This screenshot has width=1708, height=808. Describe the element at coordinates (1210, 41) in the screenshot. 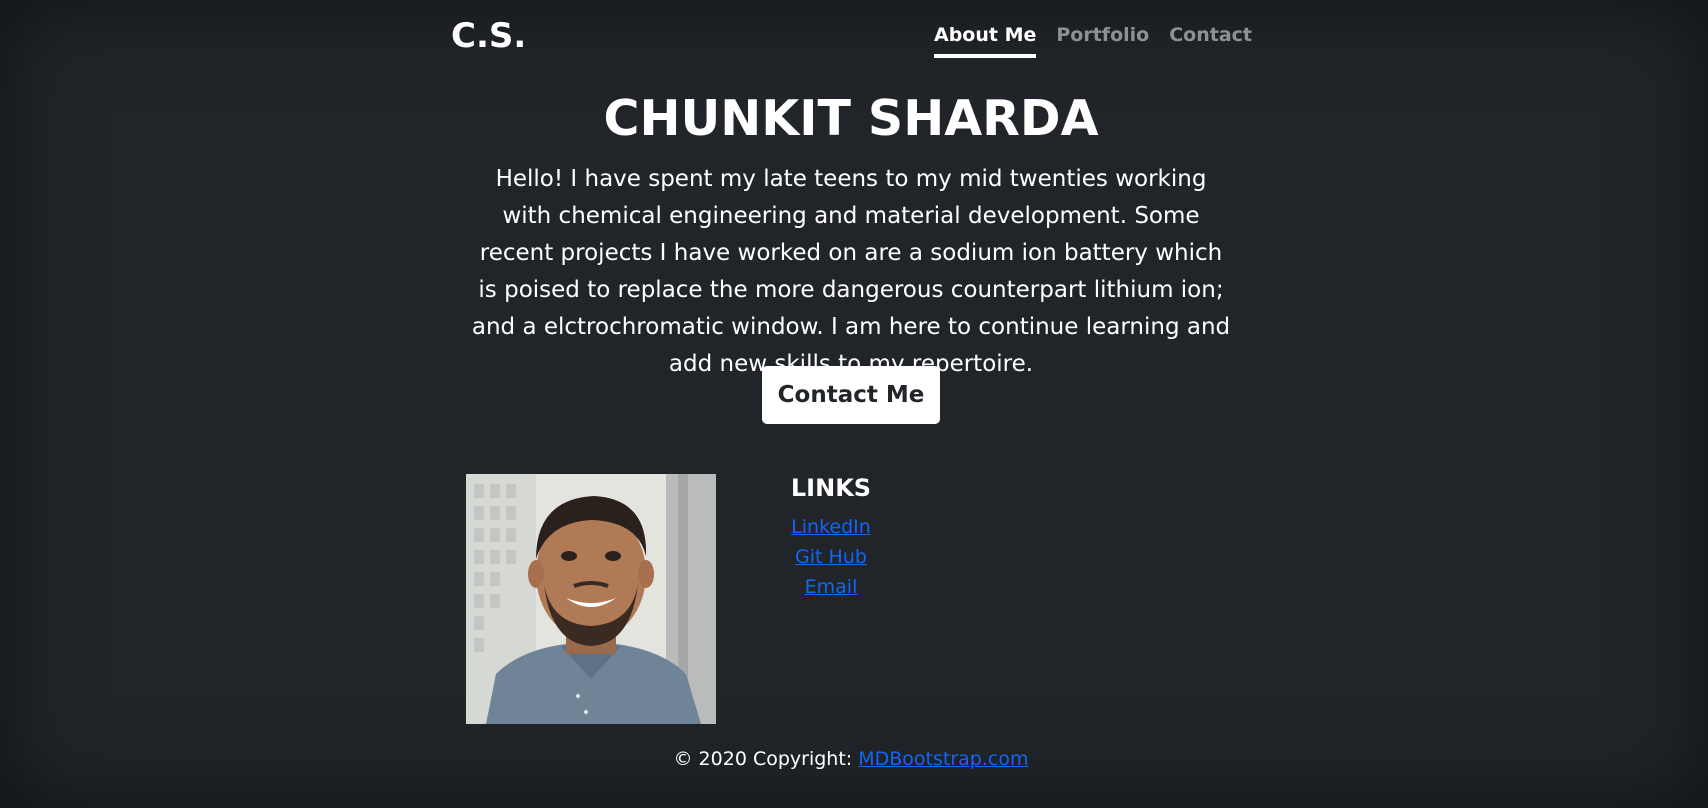

I see `nav-contact: Contact` at that location.